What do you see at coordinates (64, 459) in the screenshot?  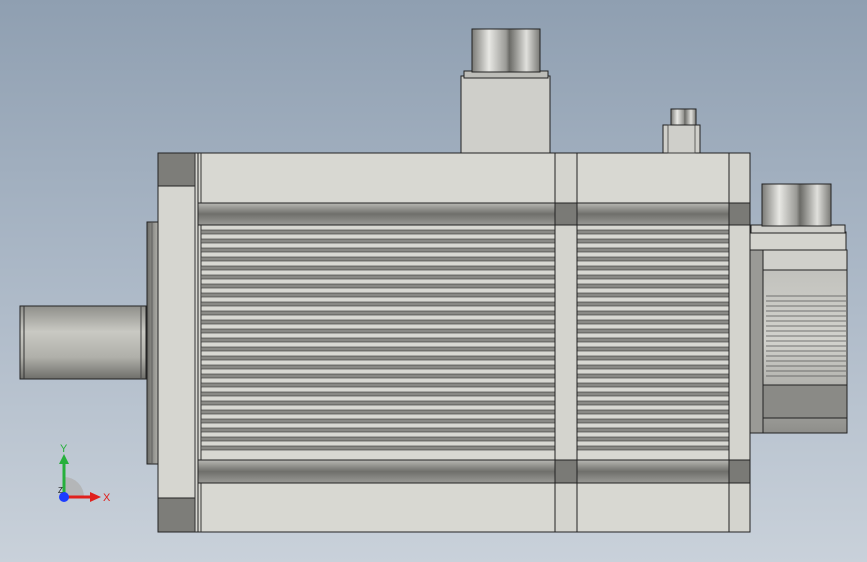 I see `y-axis-arrowhead` at bounding box center [64, 459].